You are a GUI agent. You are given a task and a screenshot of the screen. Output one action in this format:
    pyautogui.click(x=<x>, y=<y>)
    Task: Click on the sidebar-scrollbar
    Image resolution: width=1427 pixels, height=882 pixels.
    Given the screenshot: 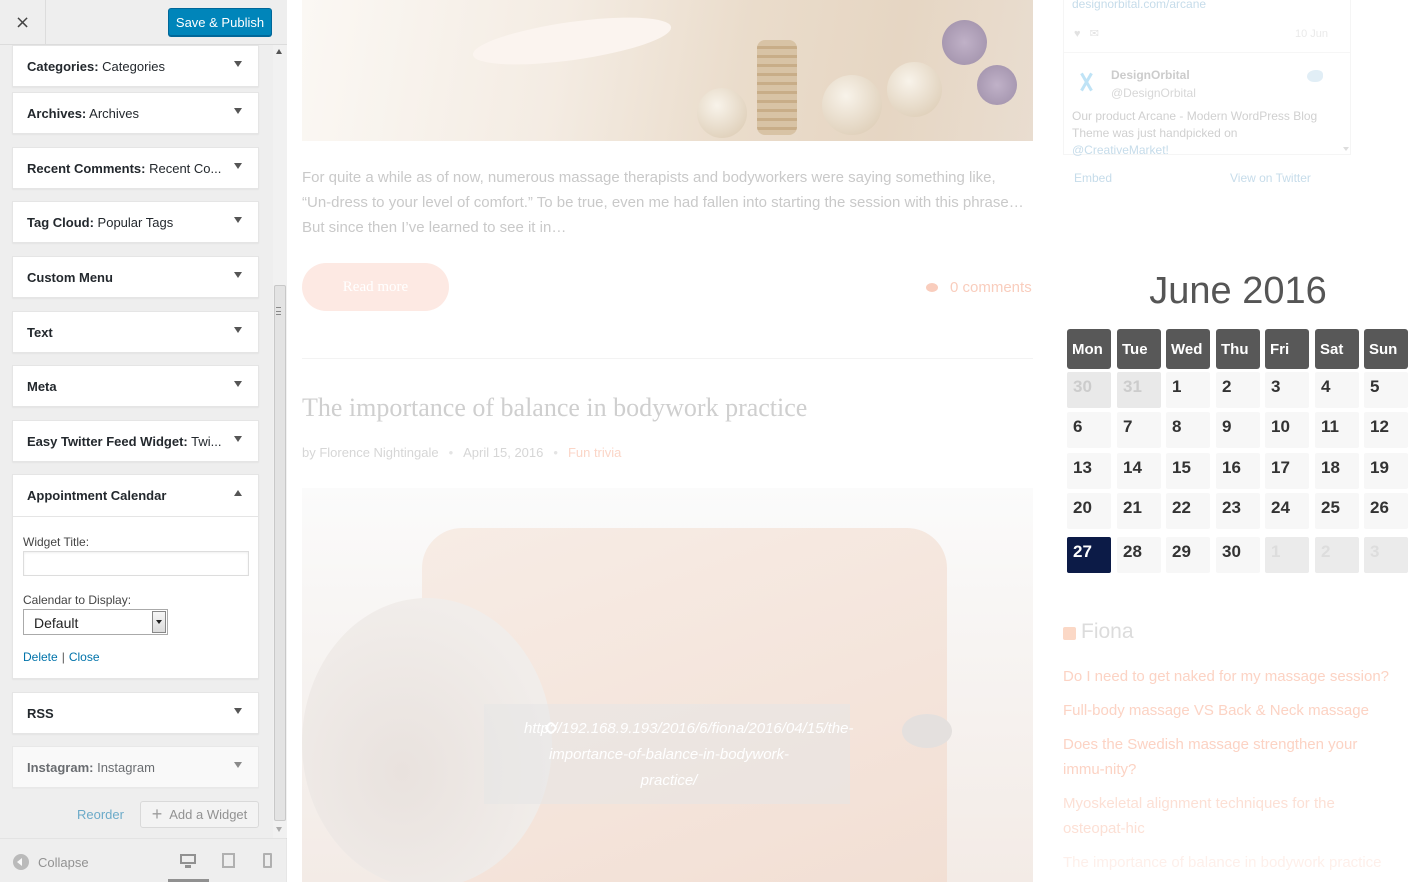 What is the action you would take?
    pyautogui.click(x=280, y=441)
    